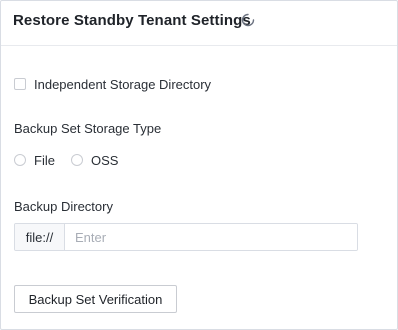  I want to click on radio-option-oss: OSS, so click(94, 160).